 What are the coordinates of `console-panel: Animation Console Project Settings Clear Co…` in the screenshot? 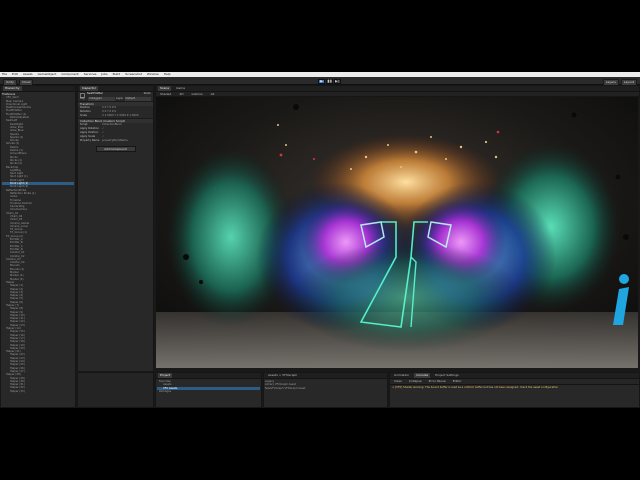 It's located at (514, 390).